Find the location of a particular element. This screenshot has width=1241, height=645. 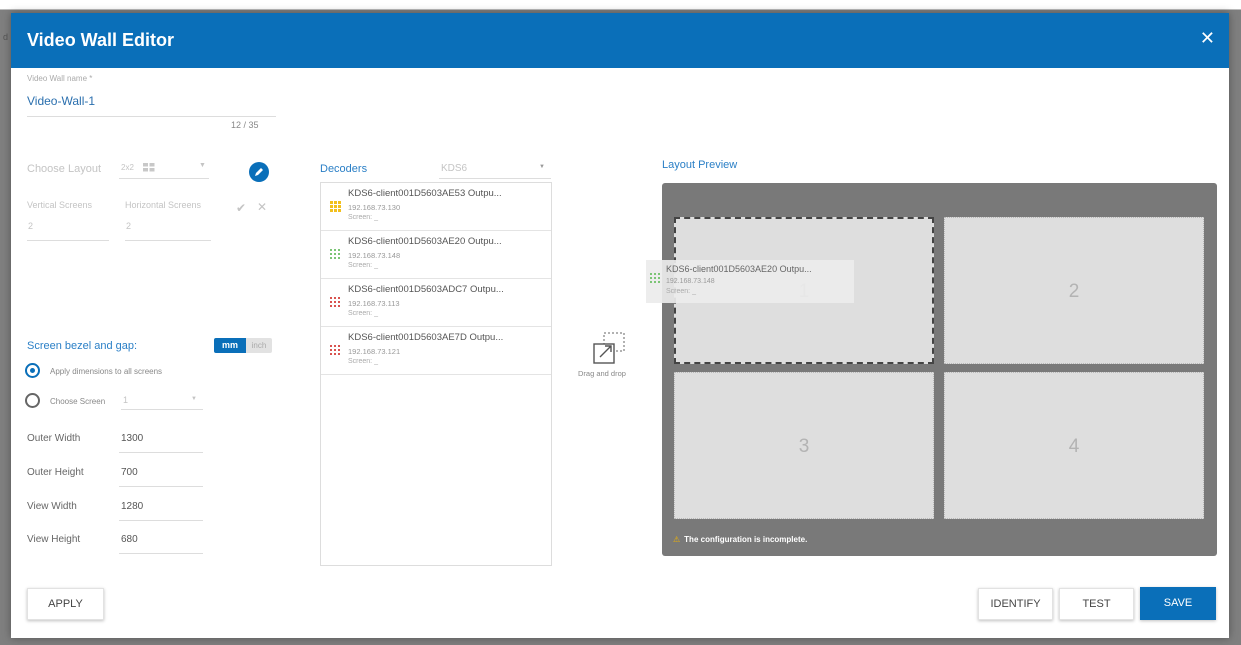

config-warning-text: The configuration is incomplete. is located at coordinates (746, 539).